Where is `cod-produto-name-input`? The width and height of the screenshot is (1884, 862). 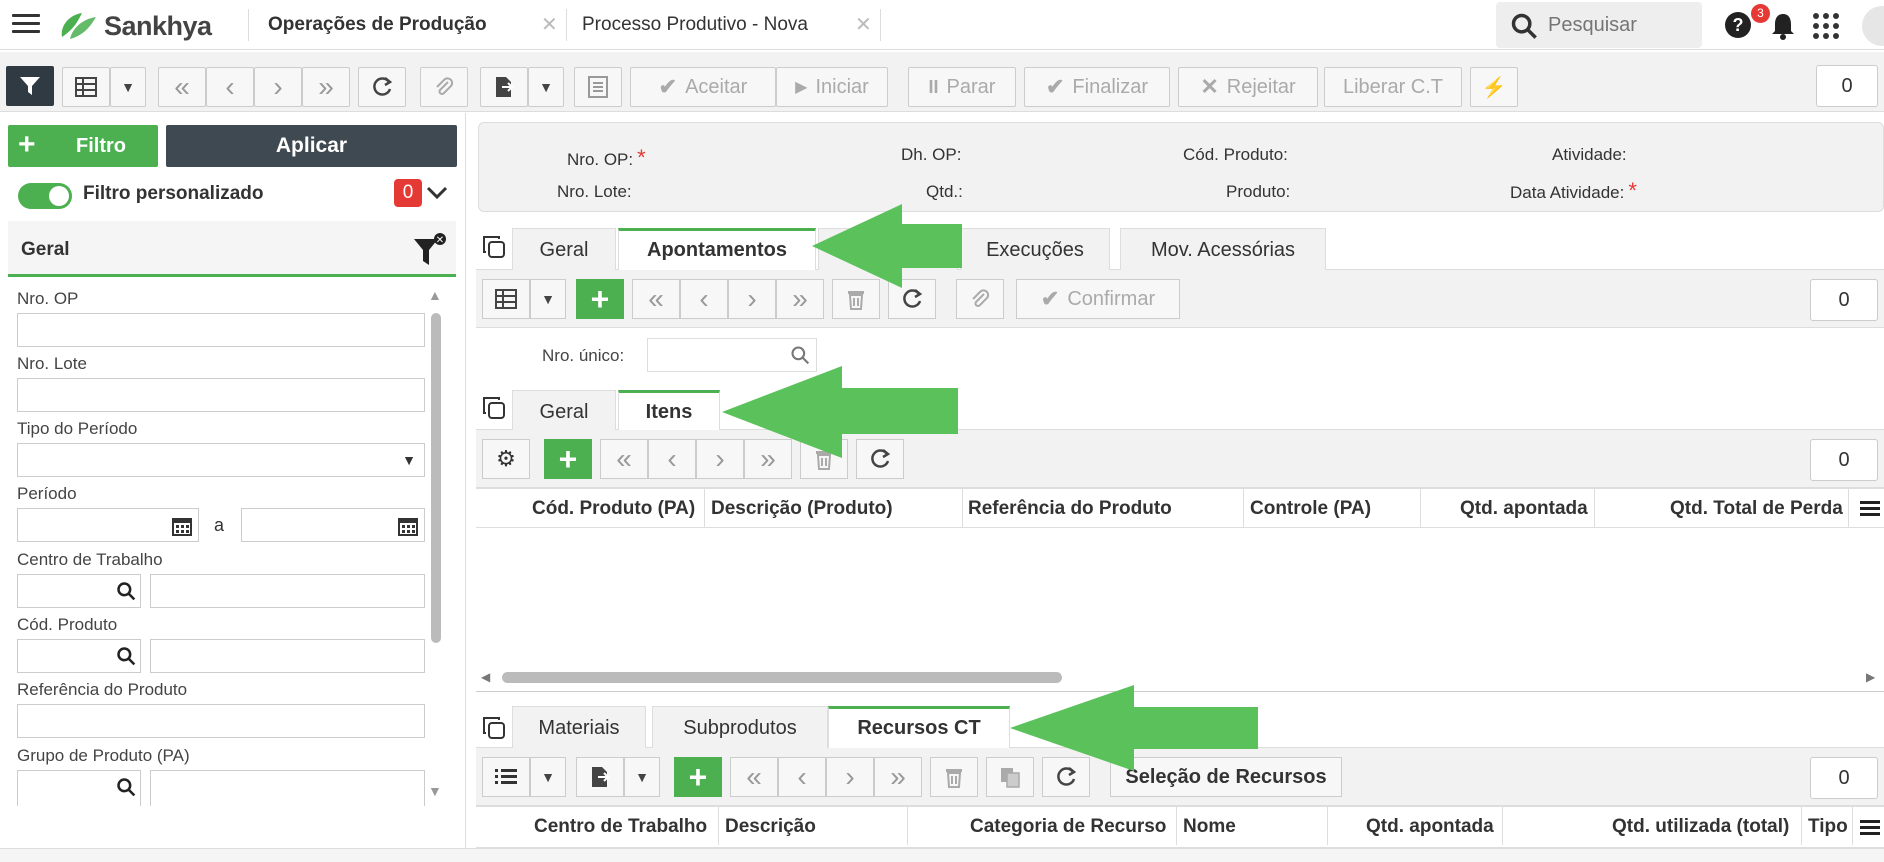
cod-produto-name-input is located at coordinates (287, 656).